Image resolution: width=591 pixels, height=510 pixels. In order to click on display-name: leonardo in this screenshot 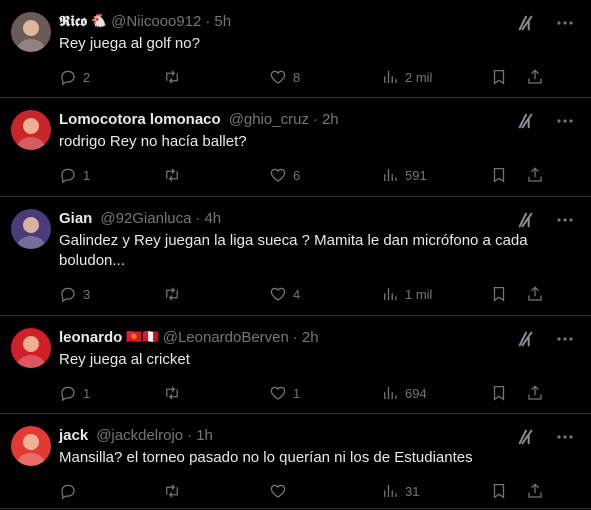, I will do `click(90, 337)`.